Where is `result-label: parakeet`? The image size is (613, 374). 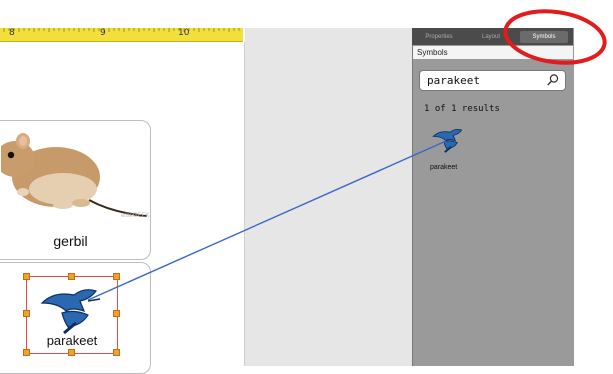
result-label: parakeet is located at coordinates (444, 167).